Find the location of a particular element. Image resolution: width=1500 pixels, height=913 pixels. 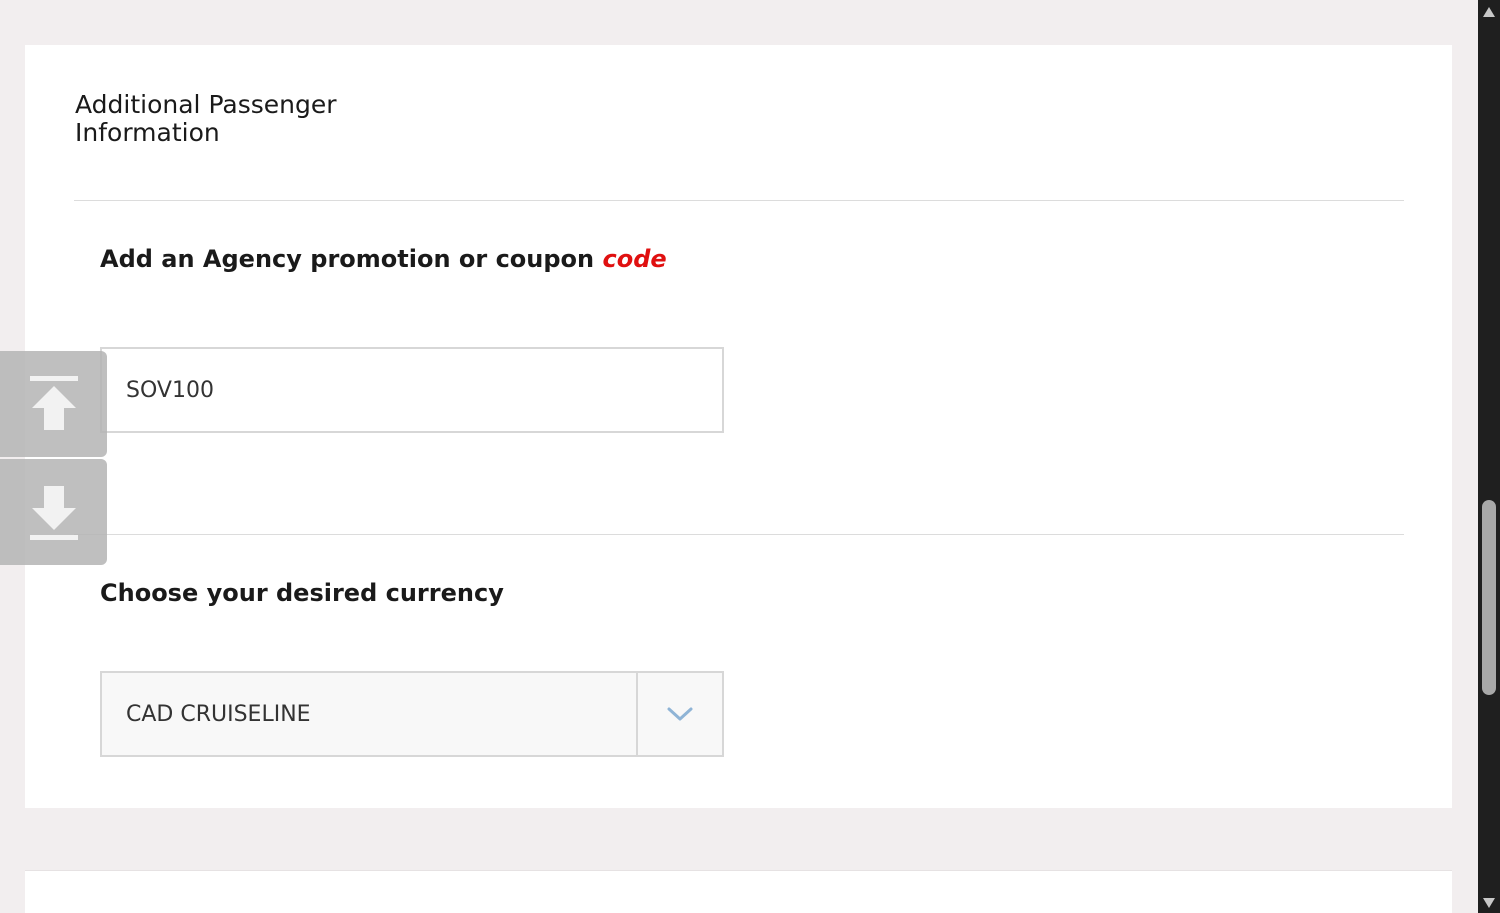

next-section-card is located at coordinates (738, 891).